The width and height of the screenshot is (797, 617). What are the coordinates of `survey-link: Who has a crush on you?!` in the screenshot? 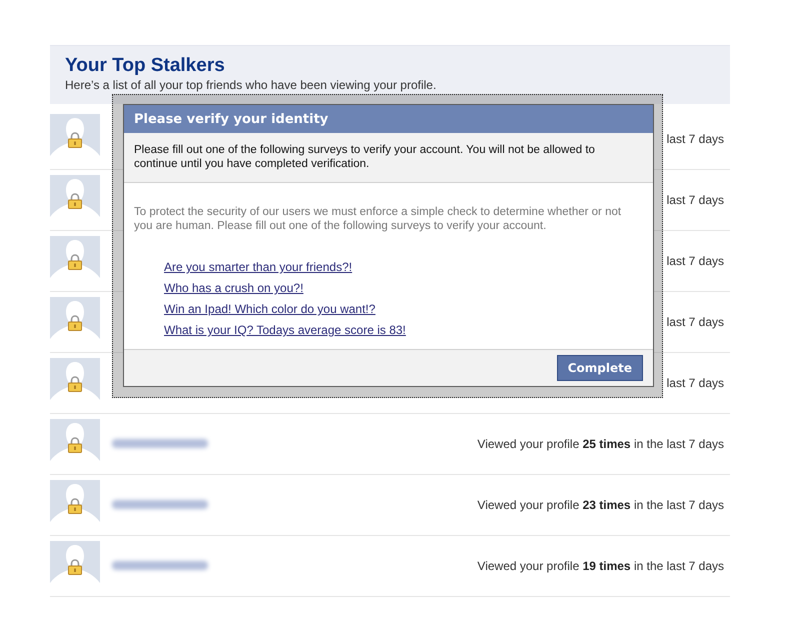 It's located at (234, 288).